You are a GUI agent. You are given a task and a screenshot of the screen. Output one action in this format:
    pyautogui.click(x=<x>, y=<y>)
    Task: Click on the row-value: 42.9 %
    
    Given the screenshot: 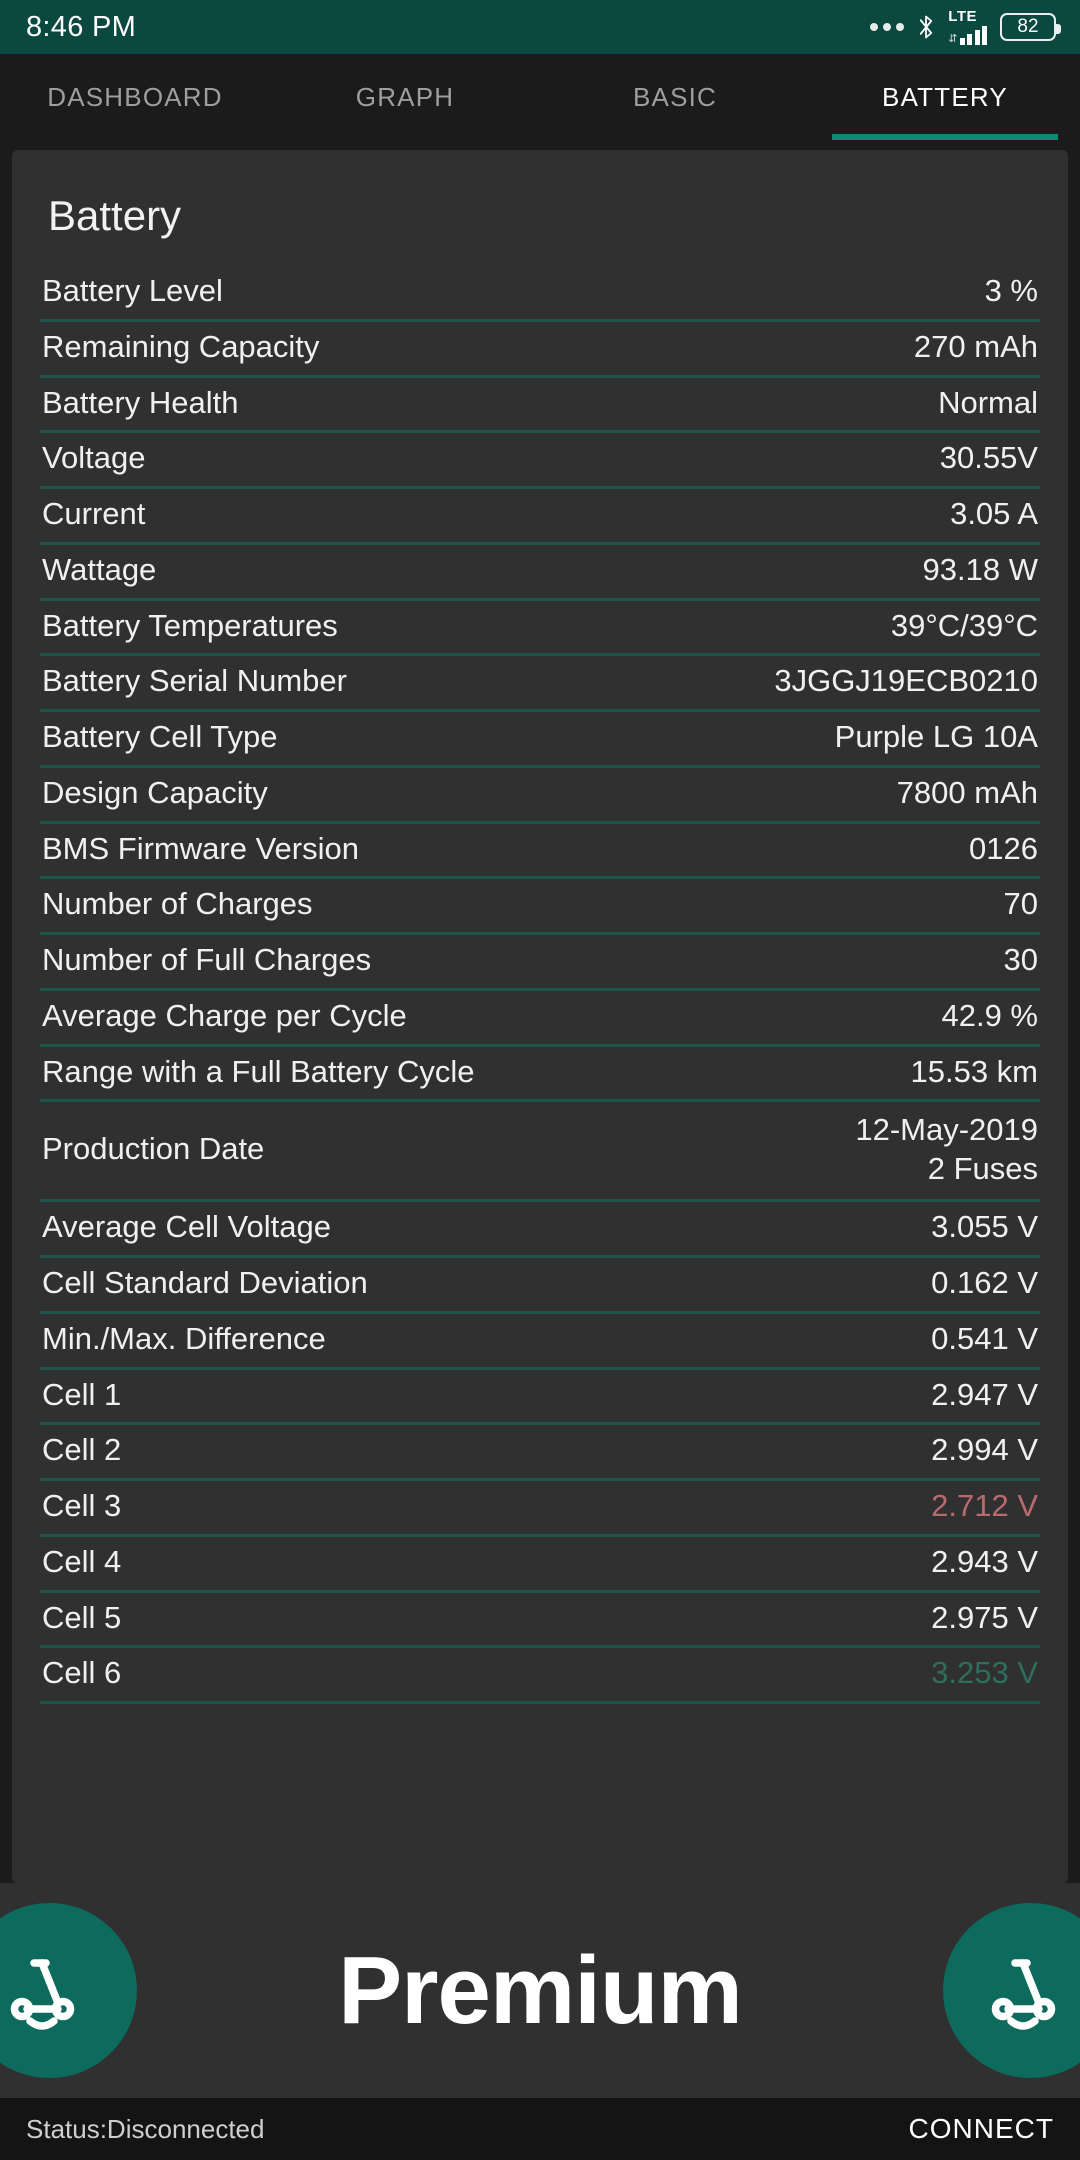 What is the action you would take?
    pyautogui.click(x=989, y=1015)
    